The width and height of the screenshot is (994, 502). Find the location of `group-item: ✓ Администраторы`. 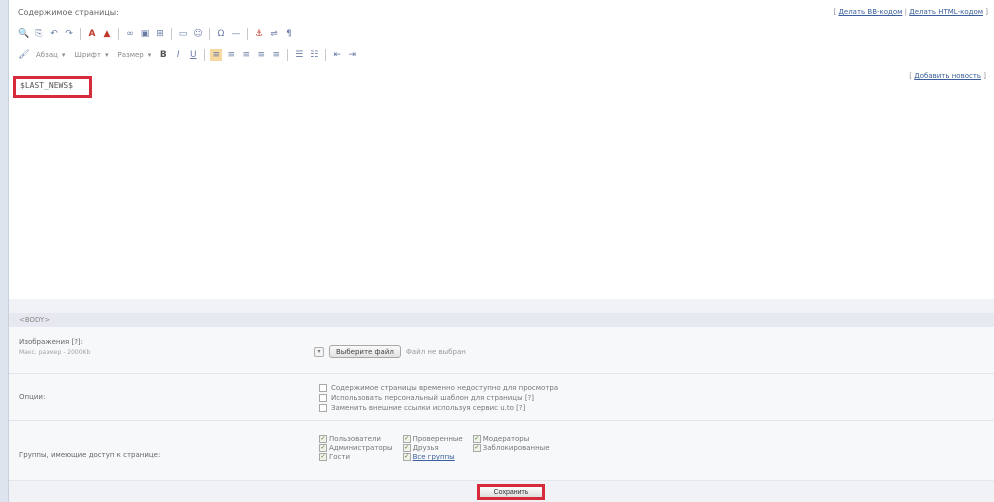

group-item: ✓ Администраторы is located at coordinates (356, 448).